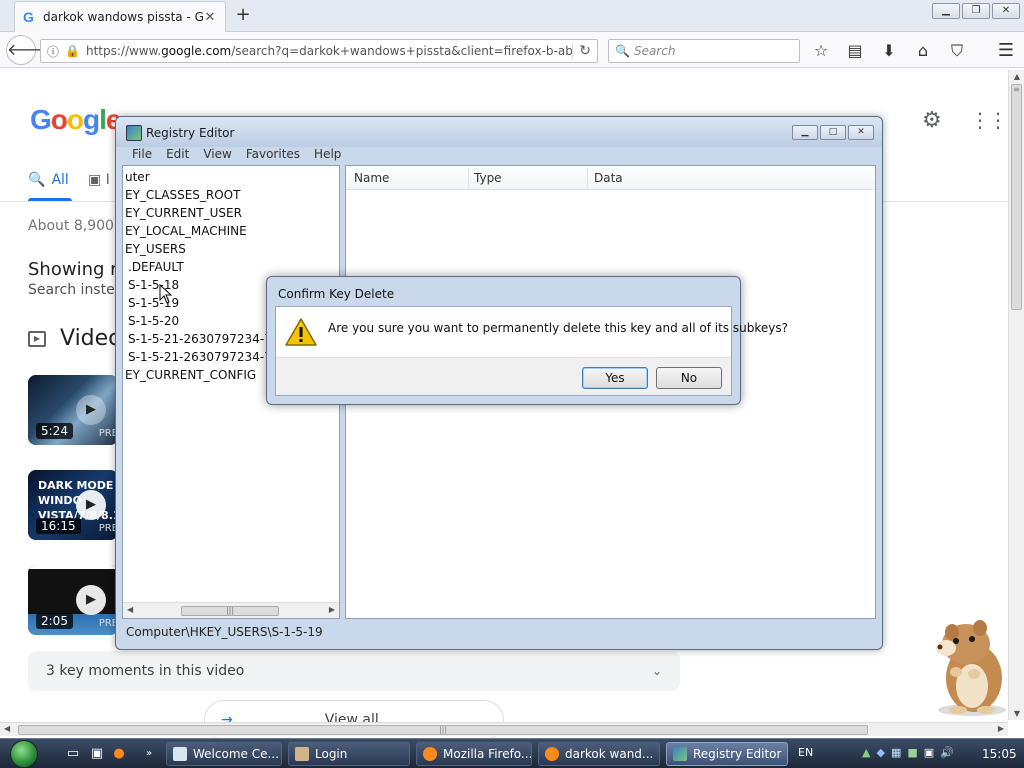  I want to click on restore-button: ❐, so click(976, 11).